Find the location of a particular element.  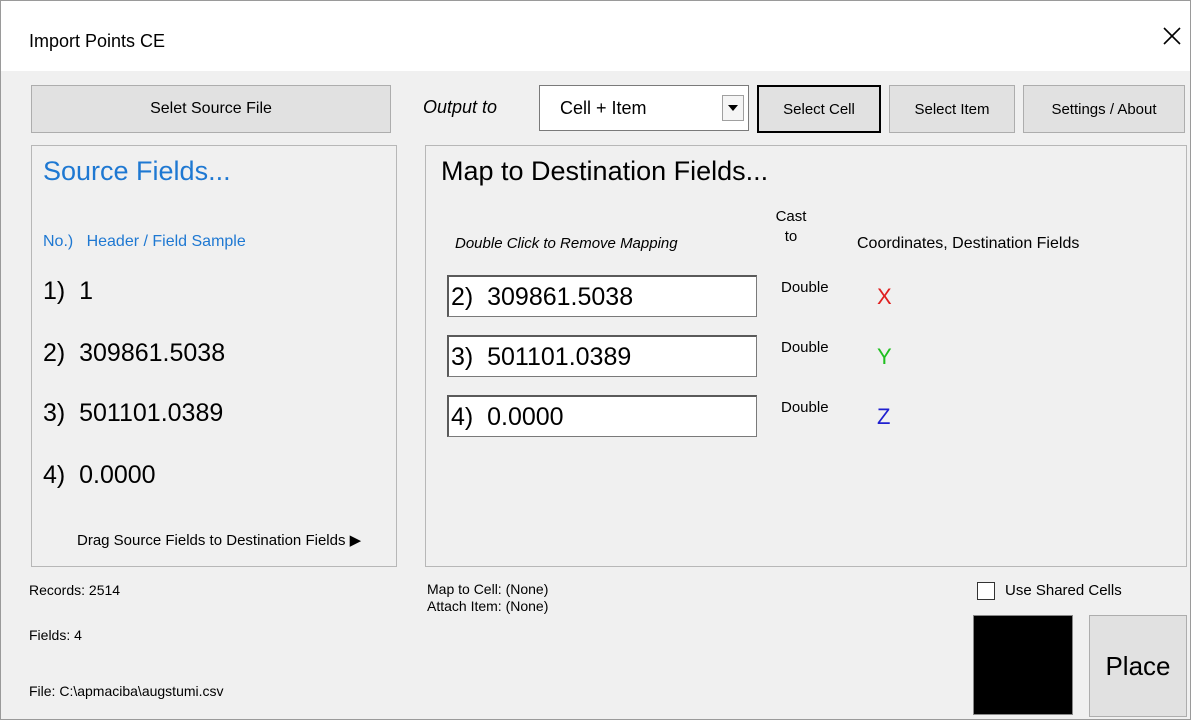

source-column-header: No.) Header / Field Sample is located at coordinates (144, 241).